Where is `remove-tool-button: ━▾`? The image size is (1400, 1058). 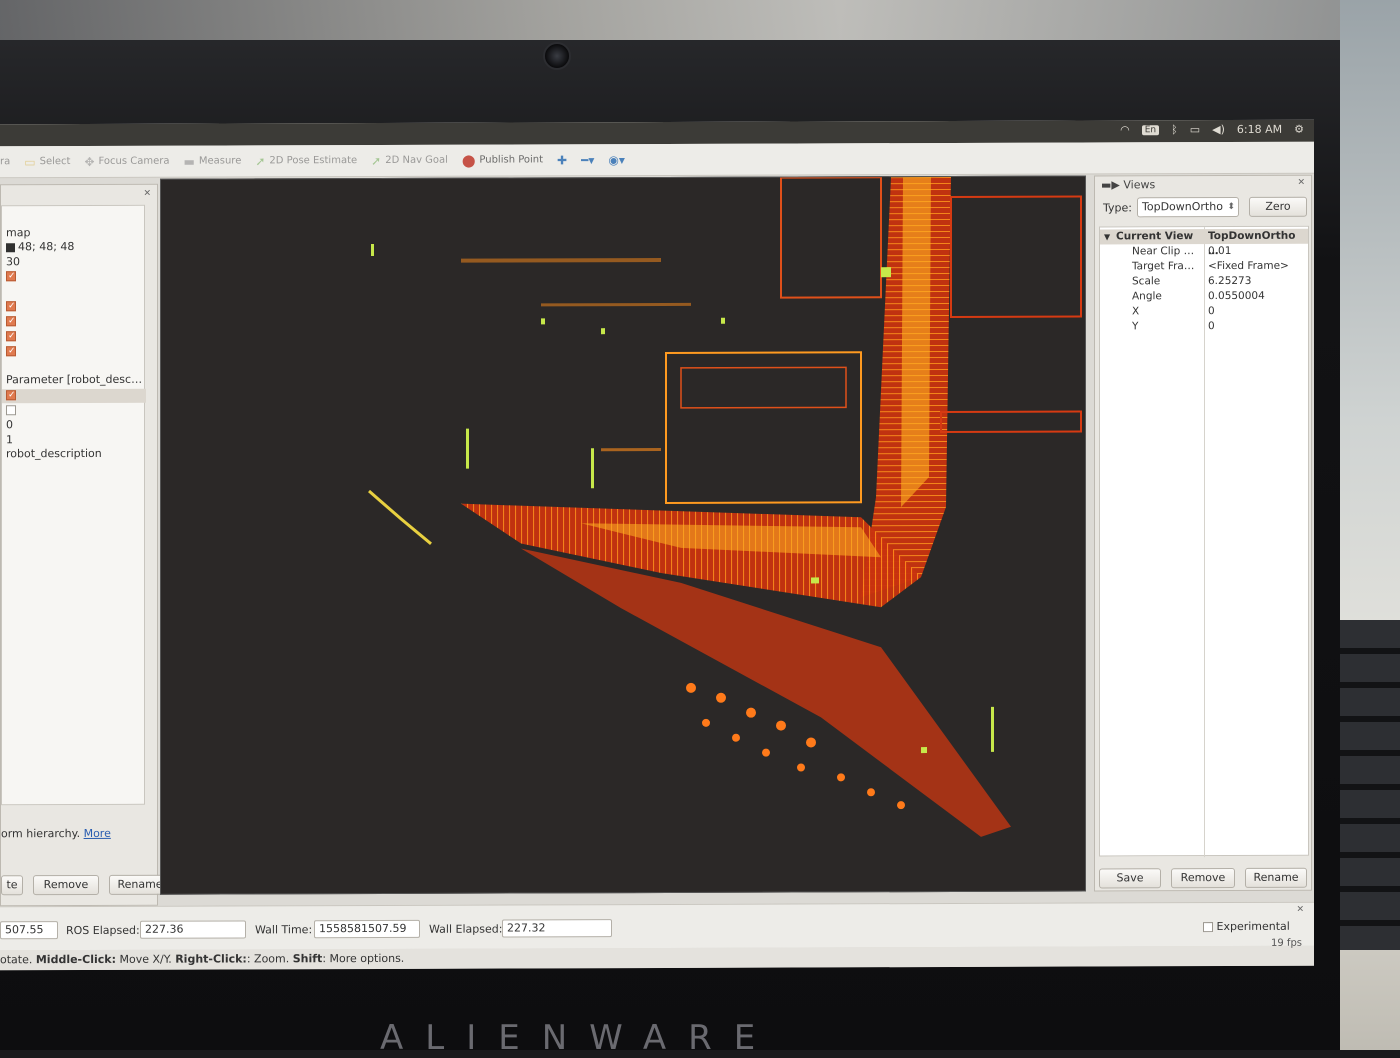 remove-tool-button: ━▾ is located at coordinates (587, 160).